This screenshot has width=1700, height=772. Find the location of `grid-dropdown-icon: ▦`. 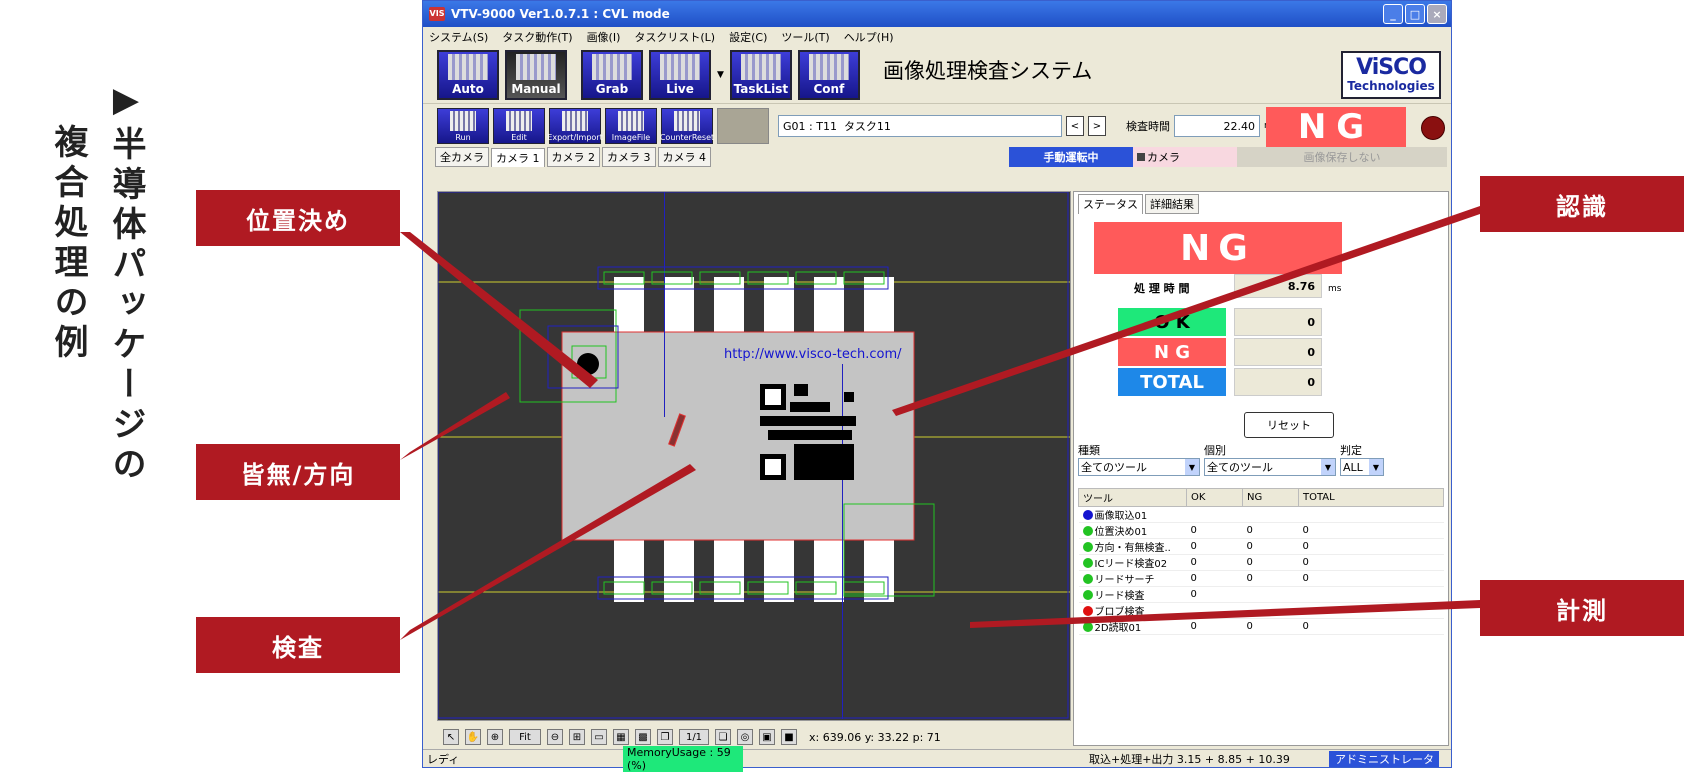

grid-dropdown-icon: ▦ is located at coordinates (621, 737).